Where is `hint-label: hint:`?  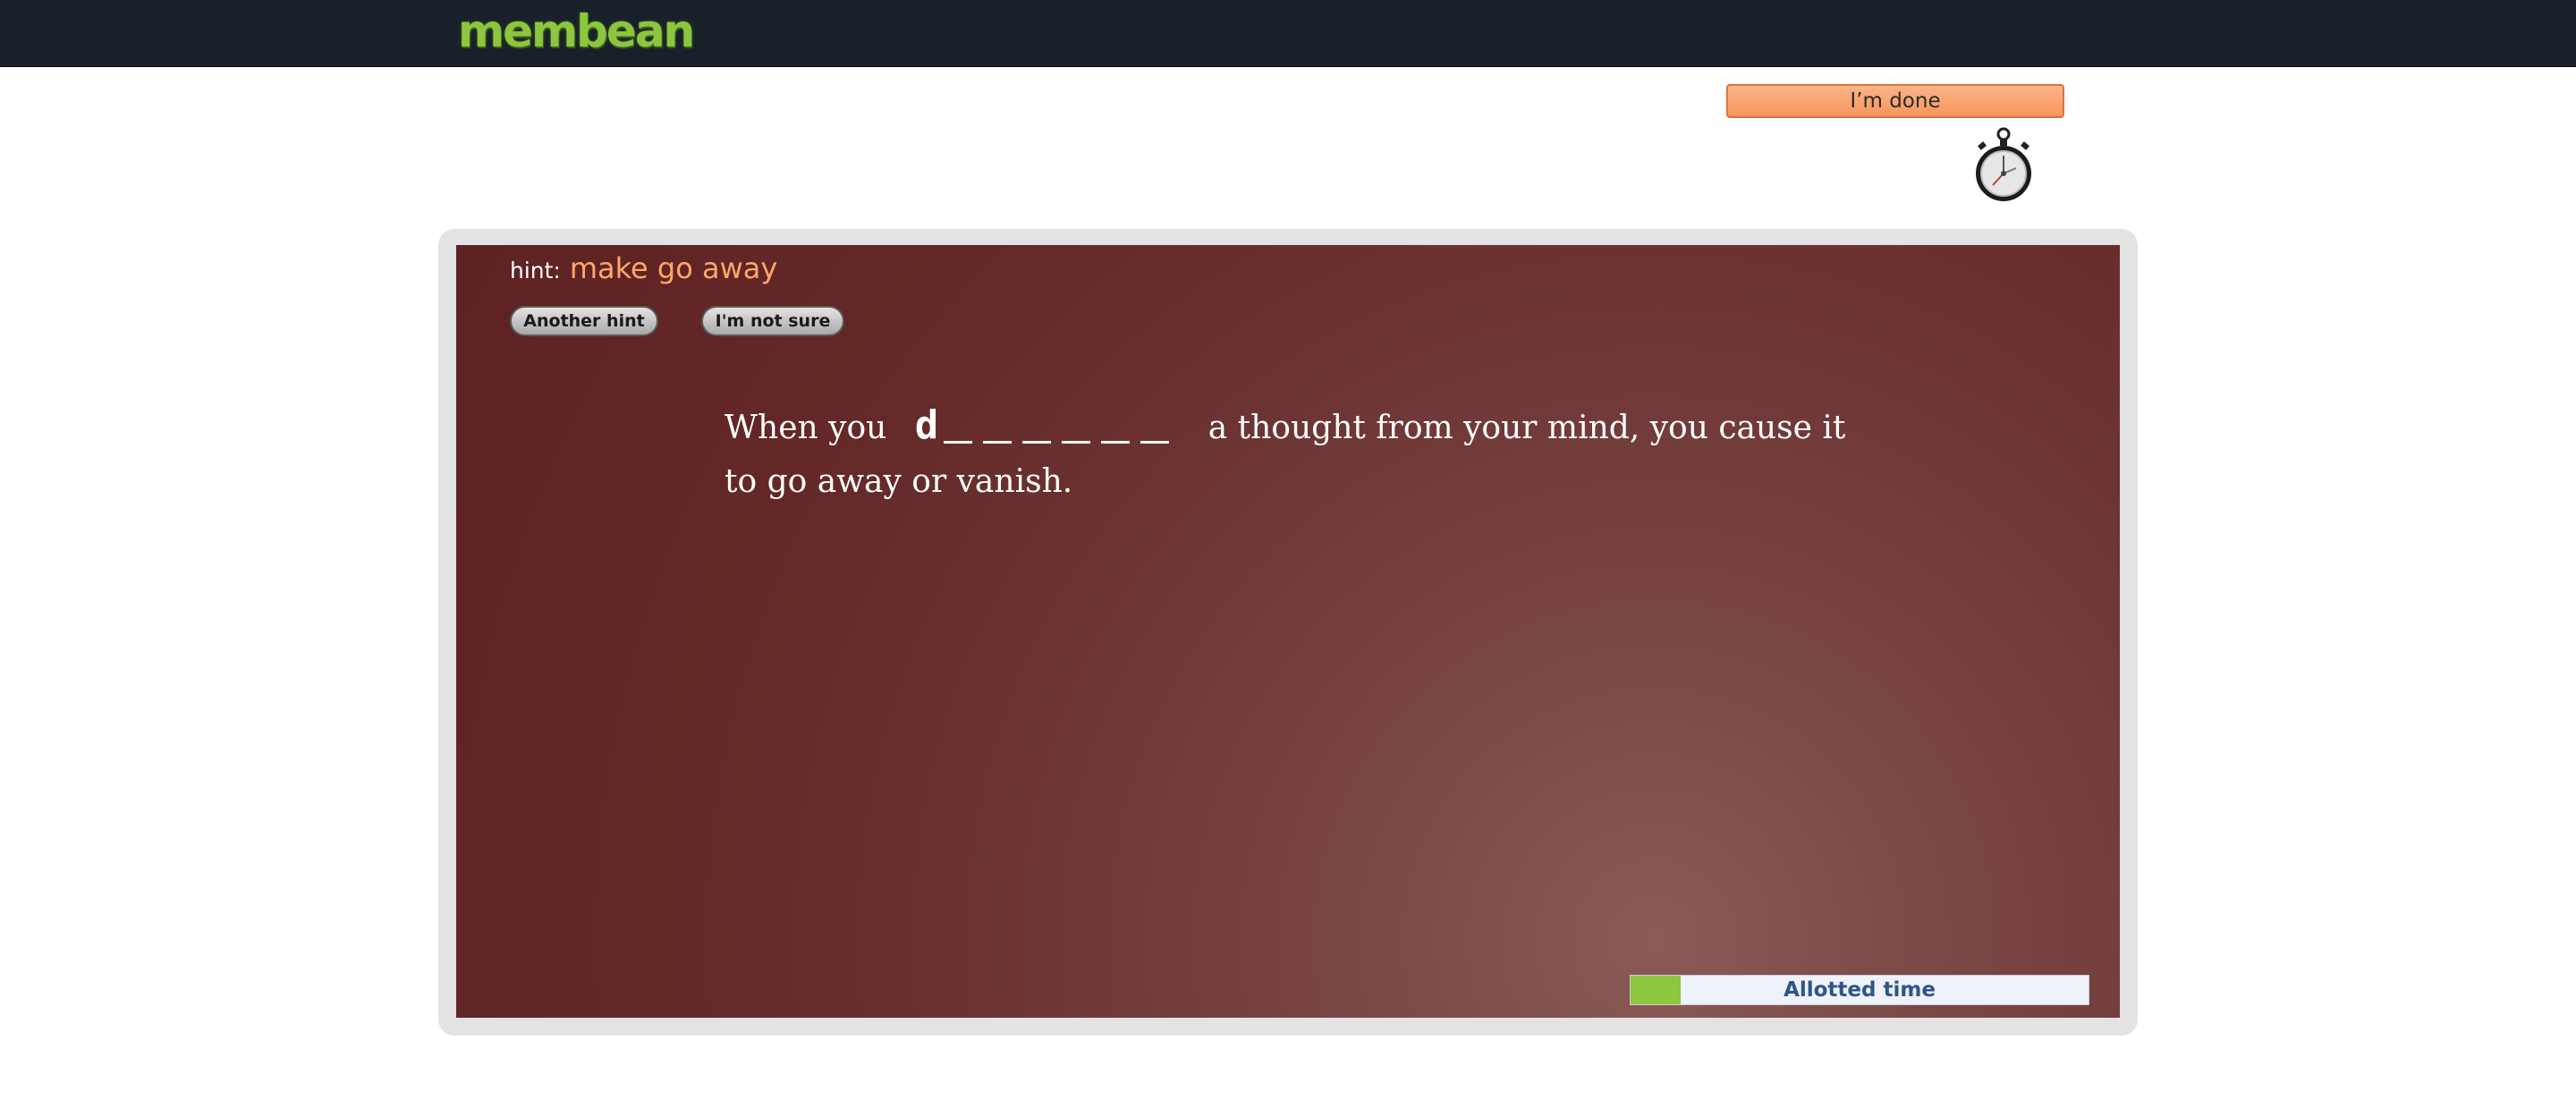 hint-label: hint: is located at coordinates (535, 270).